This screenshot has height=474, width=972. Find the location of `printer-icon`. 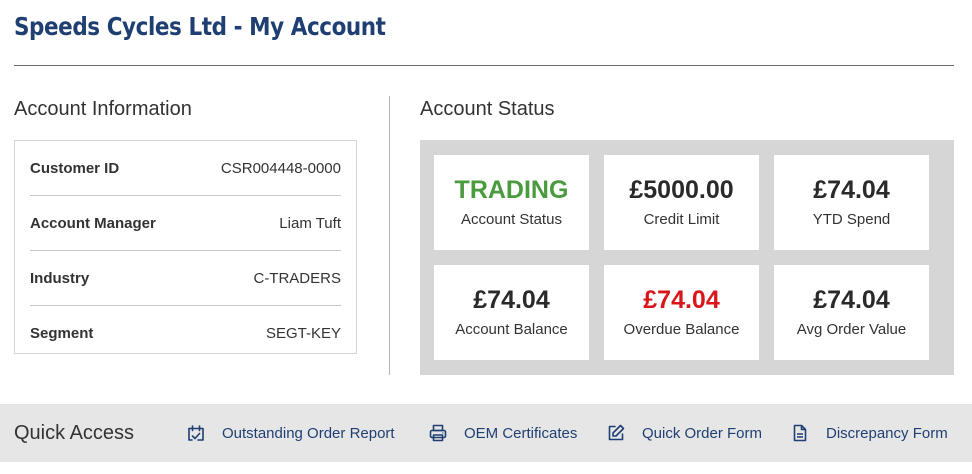

printer-icon is located at coordinates (438, 433).